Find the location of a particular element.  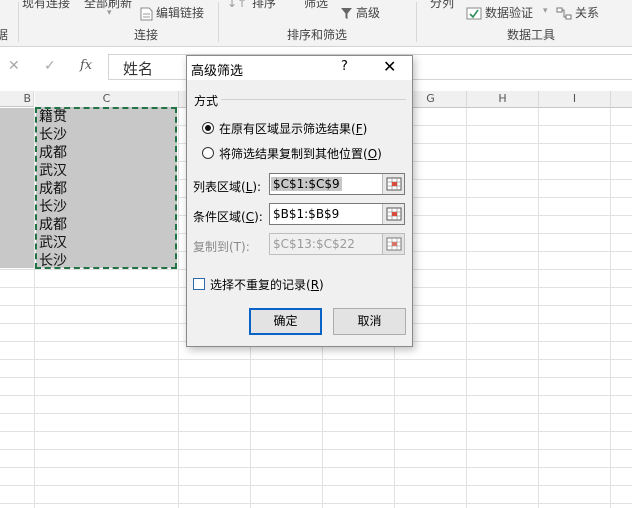

column-header-c: C is located at coordinates (107, 99).